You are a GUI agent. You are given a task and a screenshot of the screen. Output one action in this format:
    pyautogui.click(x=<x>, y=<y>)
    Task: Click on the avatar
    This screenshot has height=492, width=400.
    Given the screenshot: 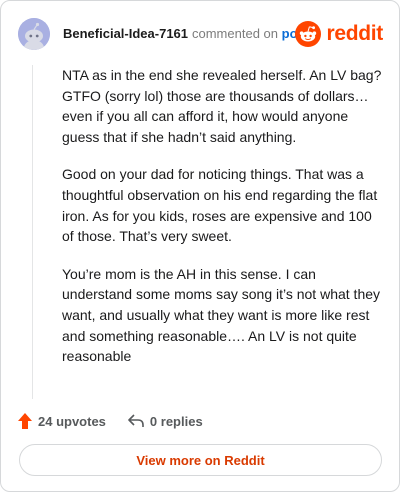 What is the action you would take?
    pyautogui.click(x=34, y=34)
    